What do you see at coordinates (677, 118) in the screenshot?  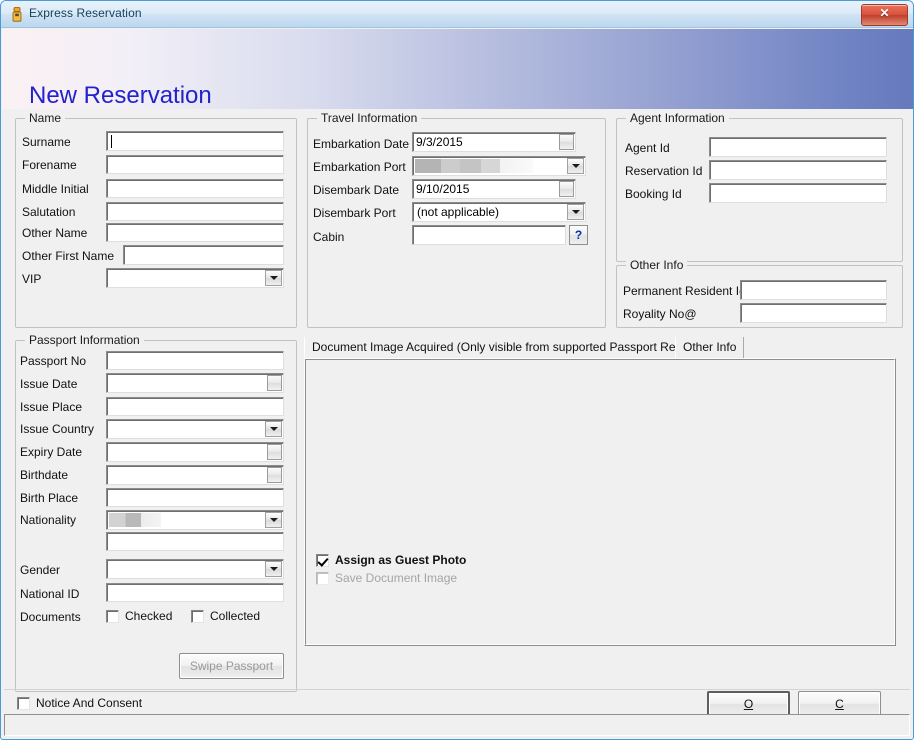 I see `agent-group-legend: Agent Information` at bounding box center [677, 118].